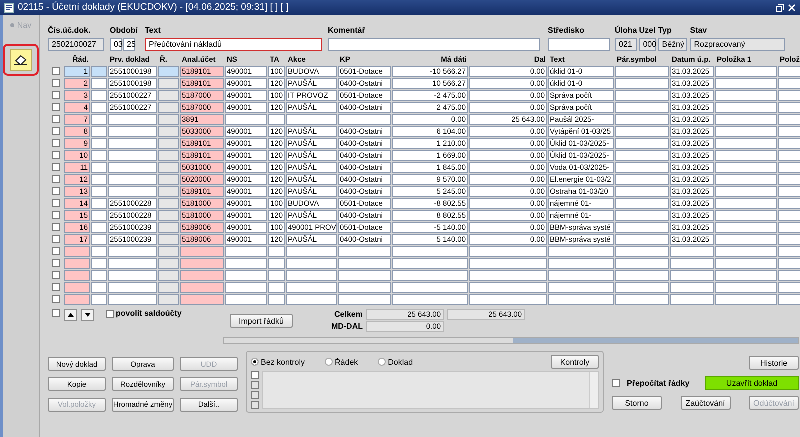 This screenshot has width=800, height=437. Describe the element at coordinates (255, 375) in the screenshot. I see `list-checkbox` at that location.